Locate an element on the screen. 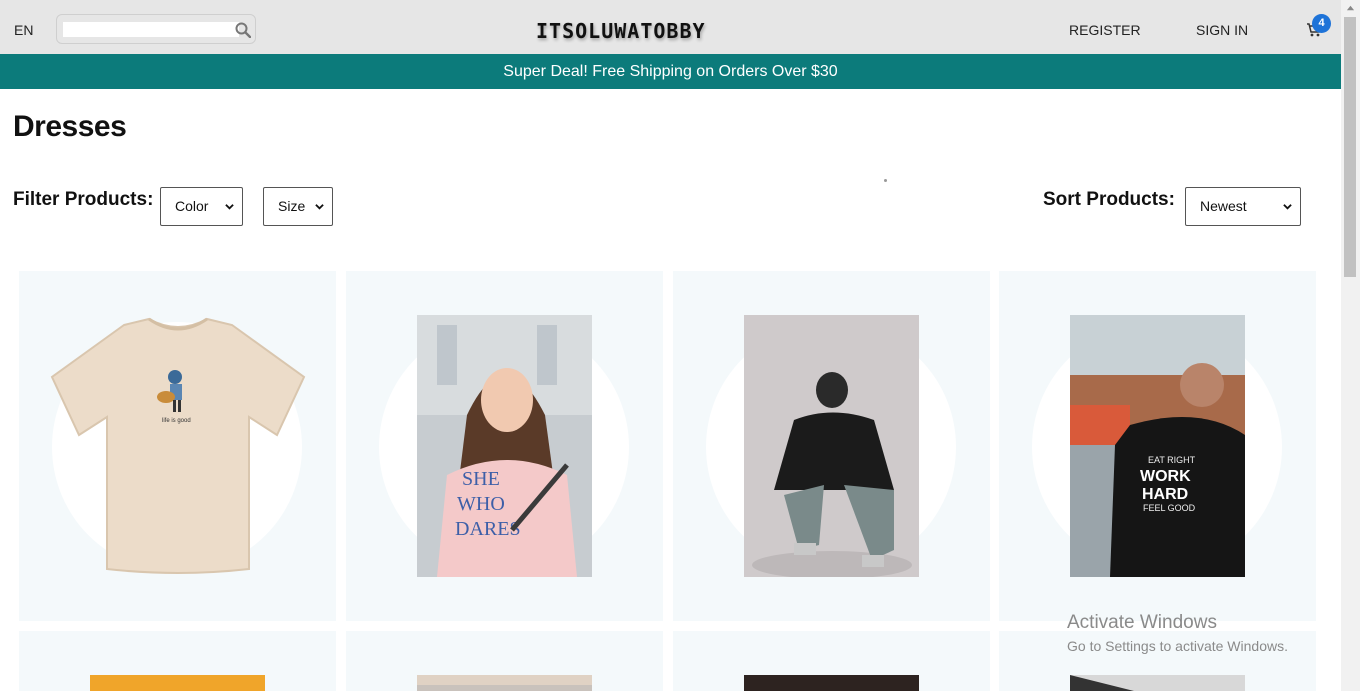 This screenshot has width=1360, height=691. product-card: SHE WHO DARES is located at coordinates (504, 446).